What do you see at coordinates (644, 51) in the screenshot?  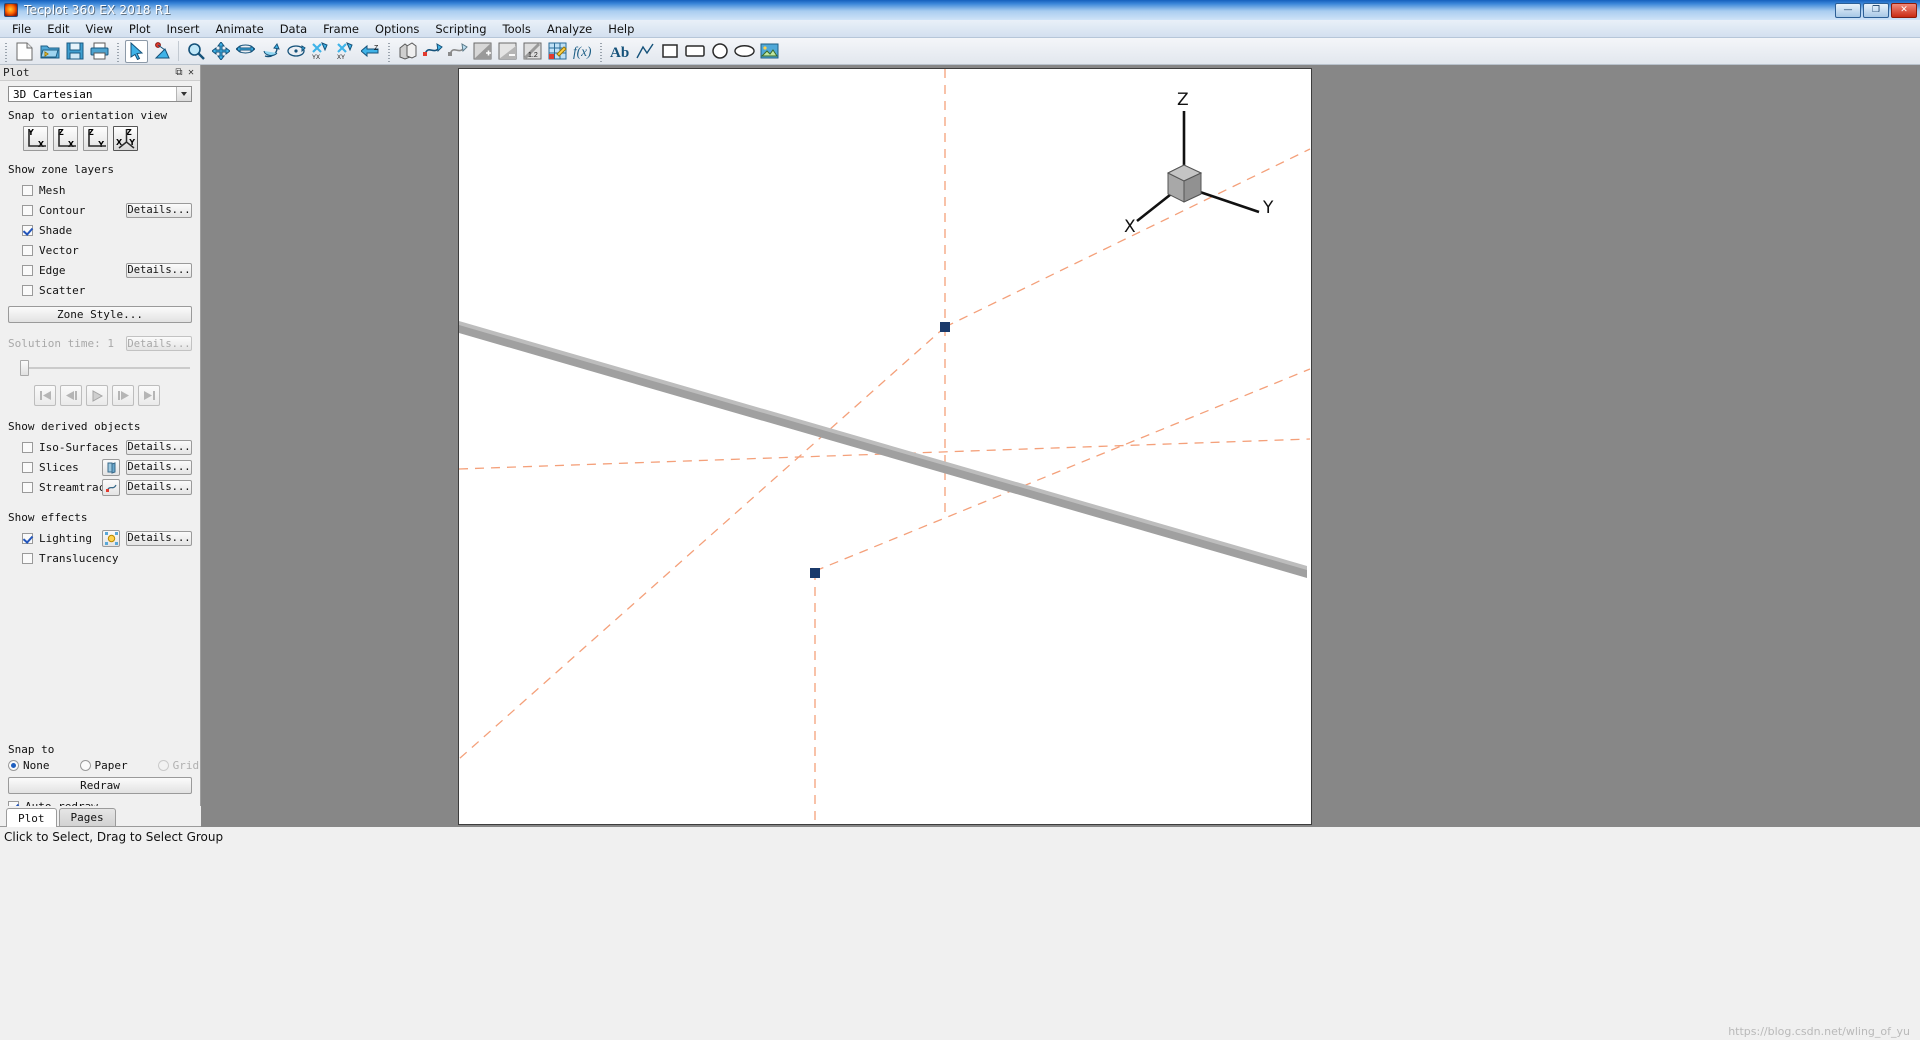 I see `polyline-tool-icon` at bounding box center [644, 51].